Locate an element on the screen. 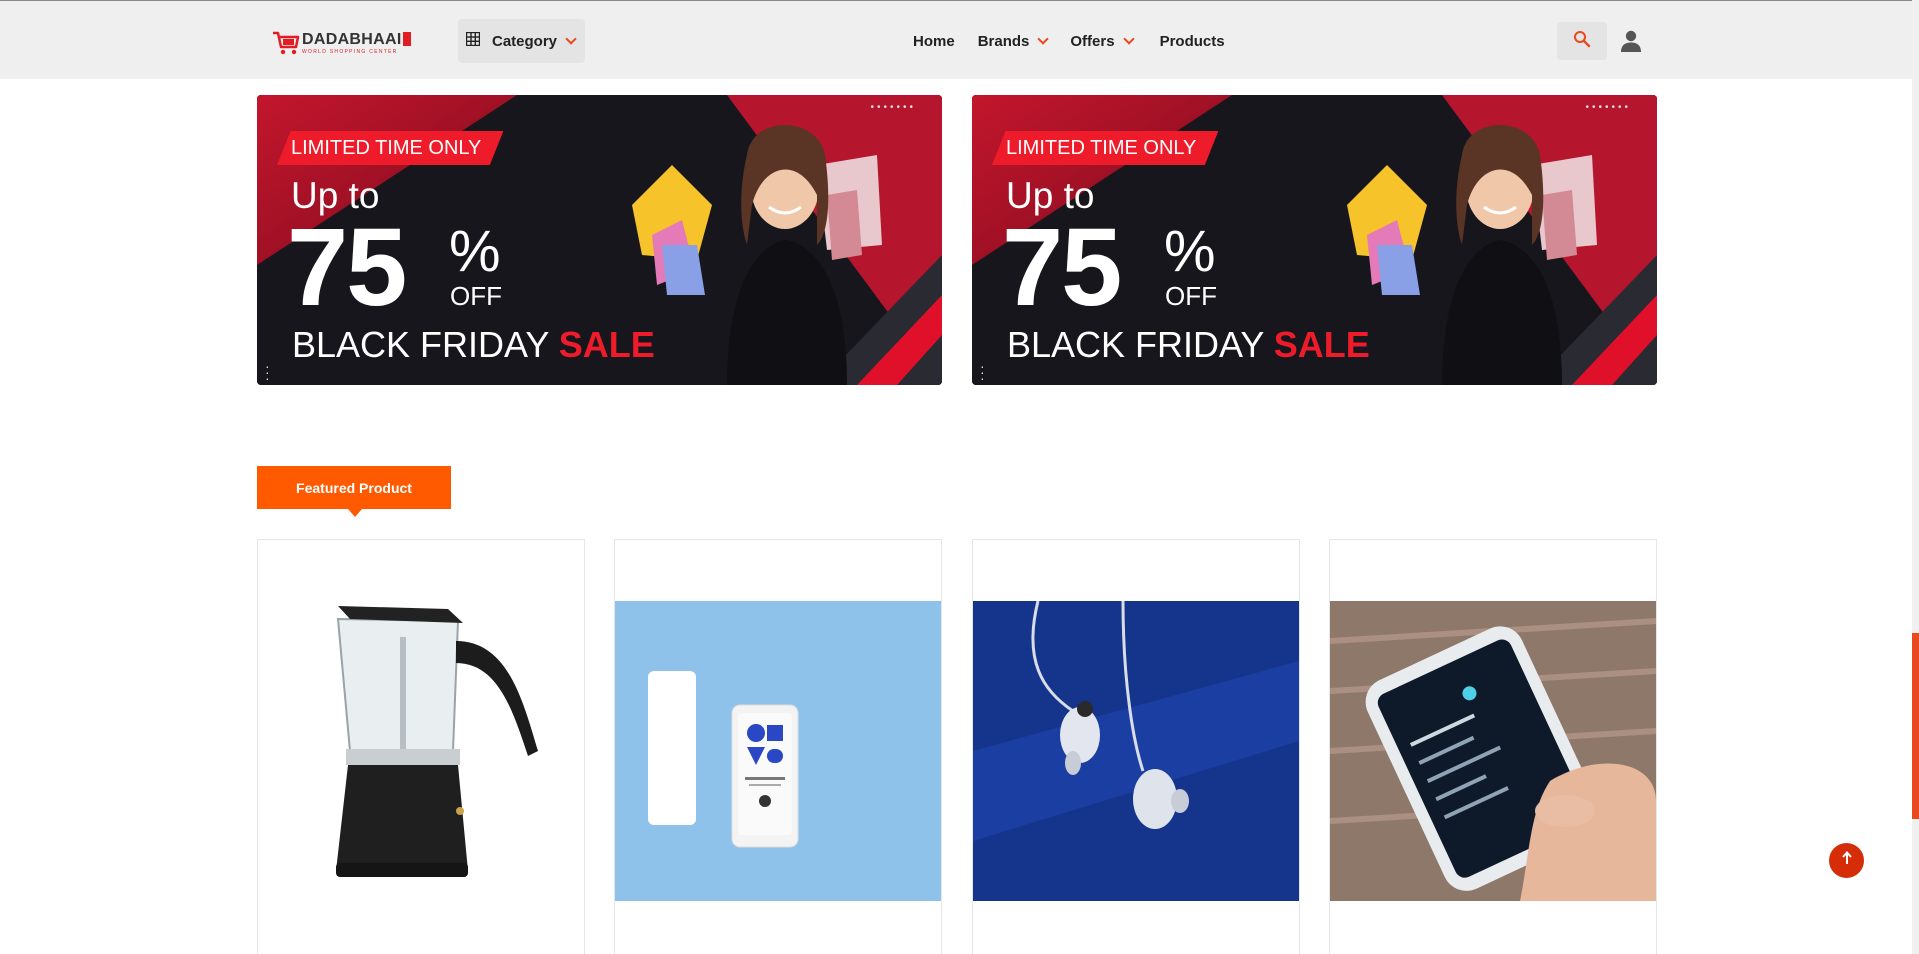  search-icon is located at coordinates (1582, 41).